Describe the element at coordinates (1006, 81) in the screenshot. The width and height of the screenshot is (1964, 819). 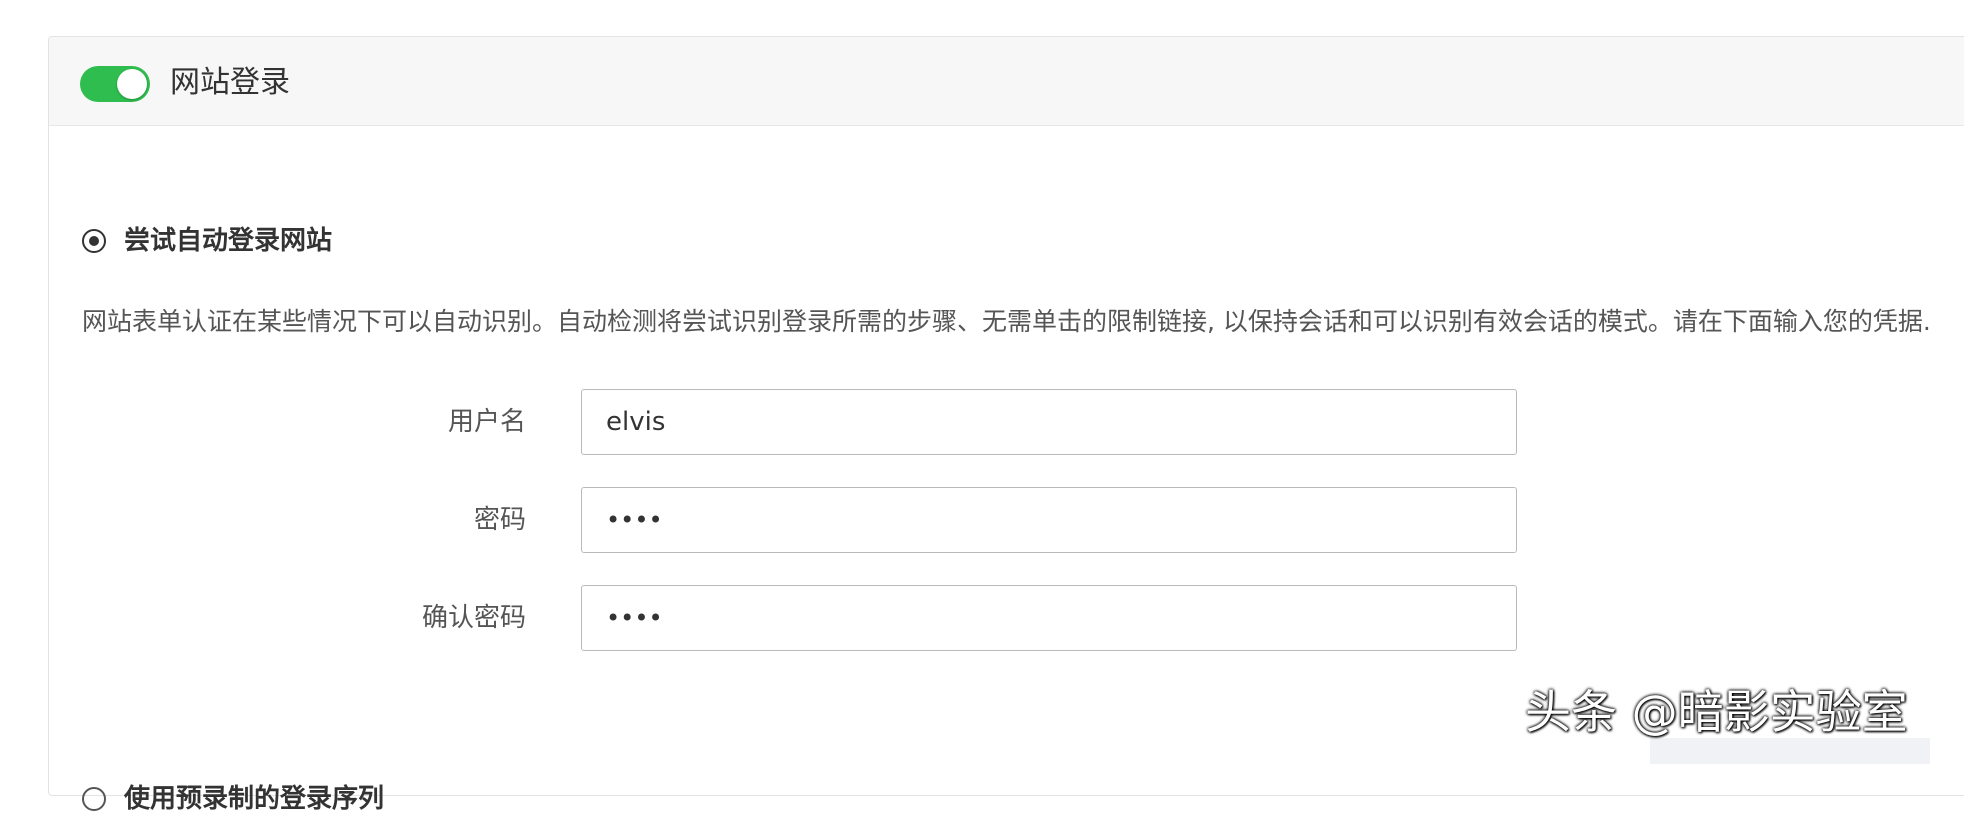
I see `panel-header: 网站登录` at that location.